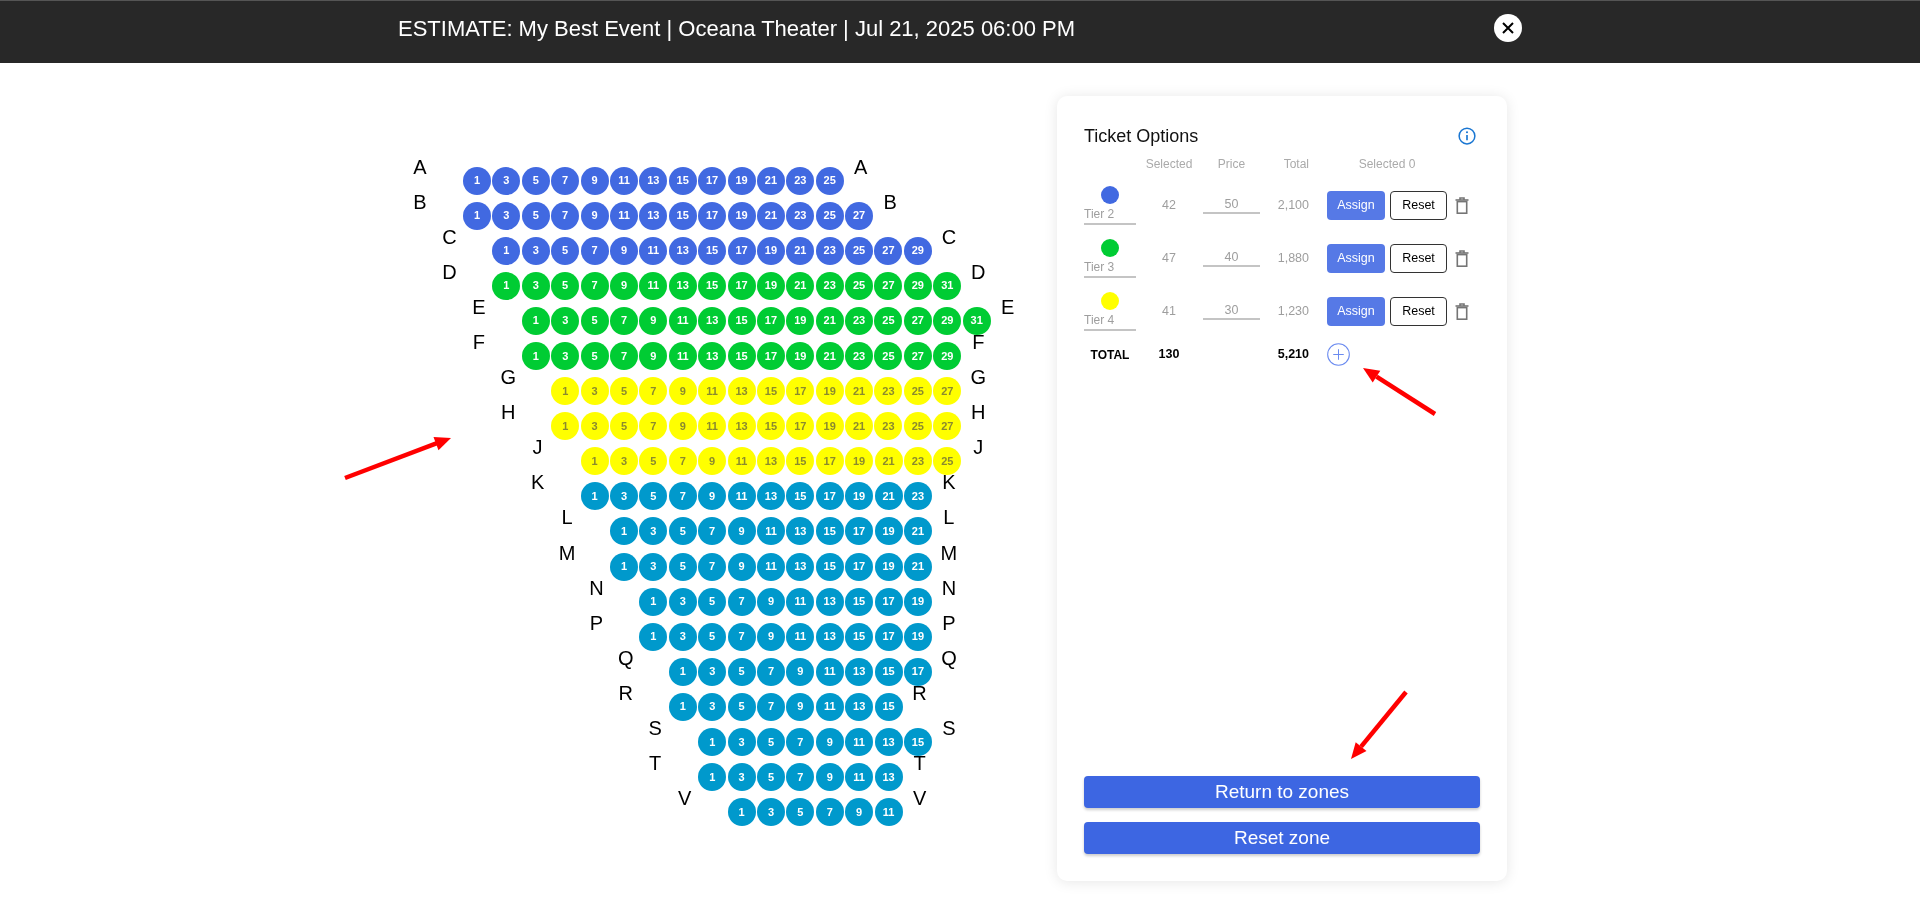 The image size is (1920, 919). What do you see at coordinates (1508, 28) in the screenshot?
I see `close-button` at bounding box center [1508, 28].